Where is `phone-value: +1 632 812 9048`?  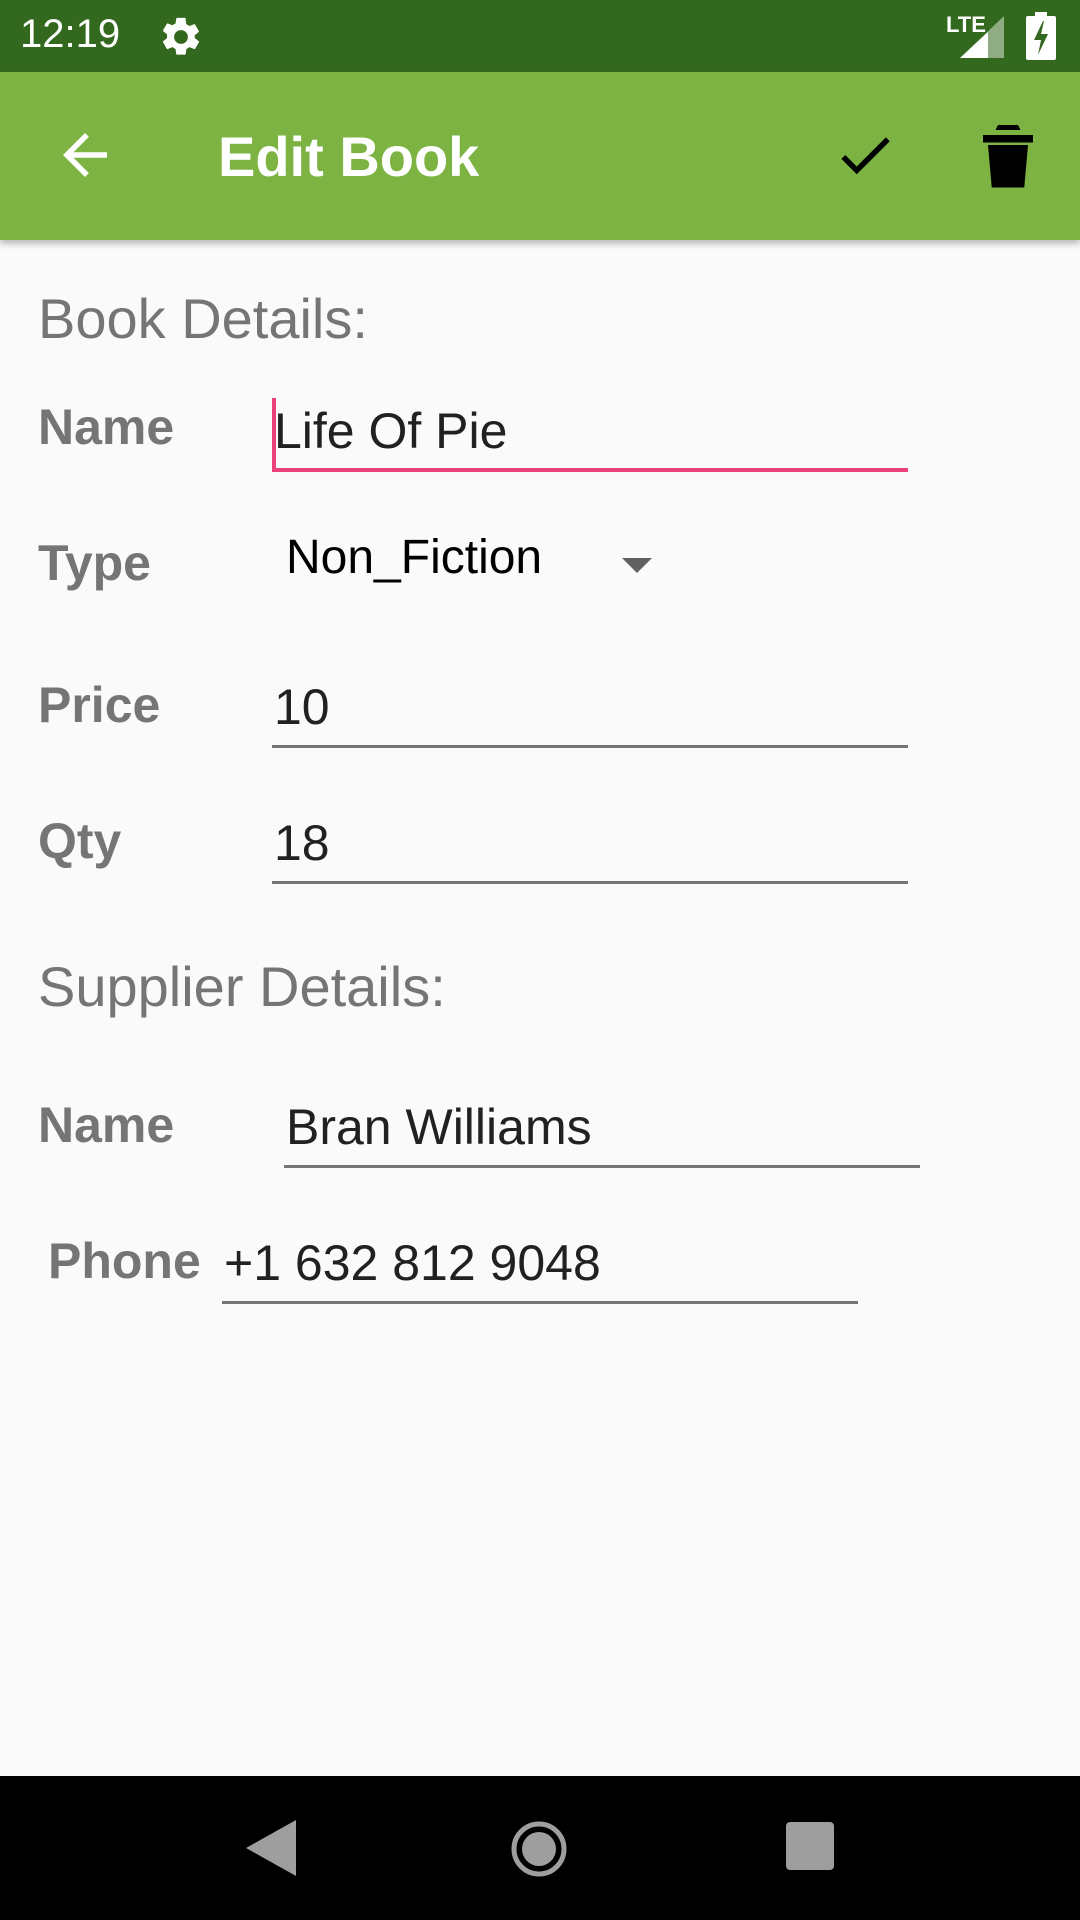 phone-value: +1 632 812 9048 is located at coordinates (412, 1263).